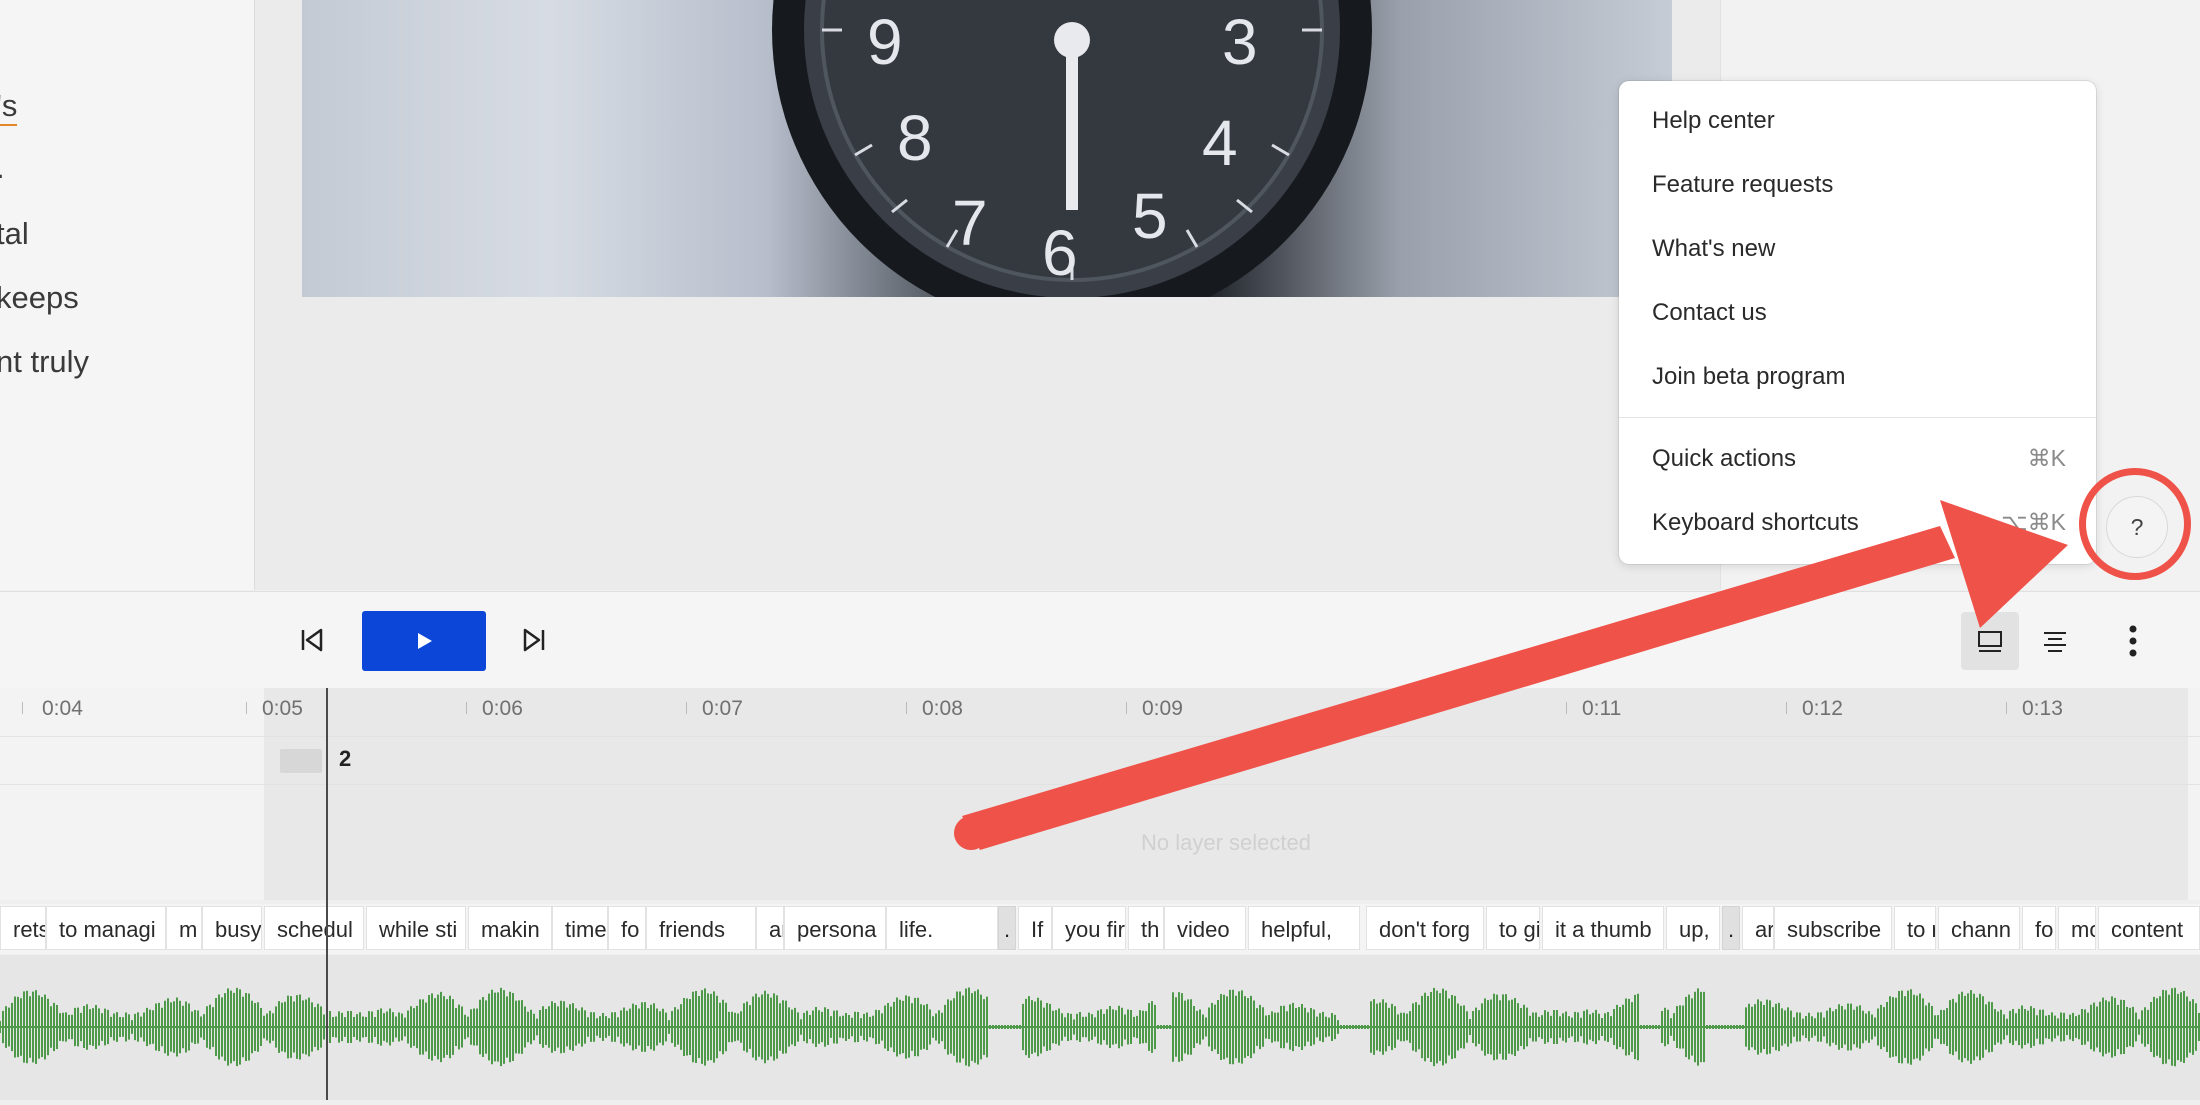 Image resolution: width=2200 pixels, height=1105 pixels. What do you see at coordinates (2, 168) in the screenshot?
I see `script-line: .` at bounding box center [2, 168].